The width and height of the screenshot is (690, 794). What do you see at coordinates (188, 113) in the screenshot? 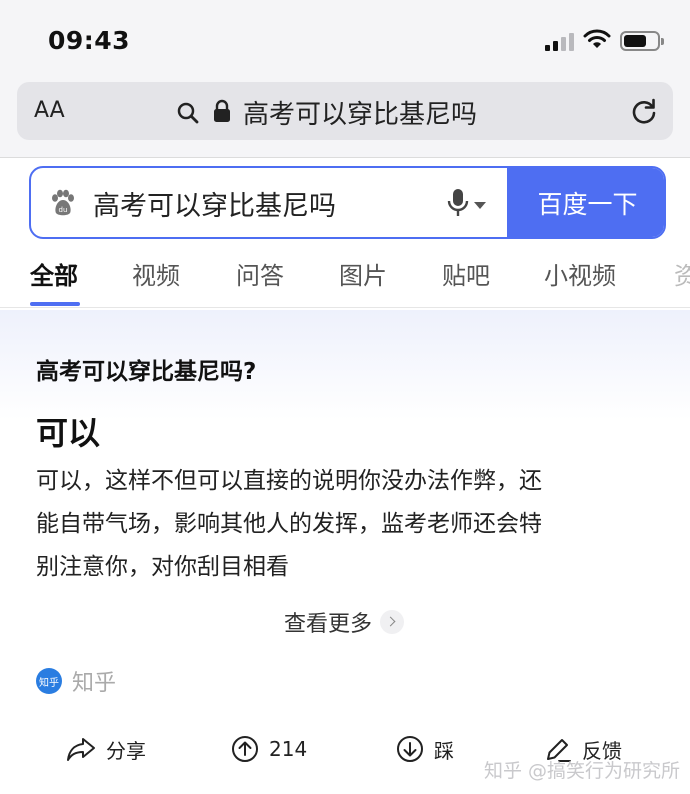
I see `search-icon` at bounding box center [188, 113].